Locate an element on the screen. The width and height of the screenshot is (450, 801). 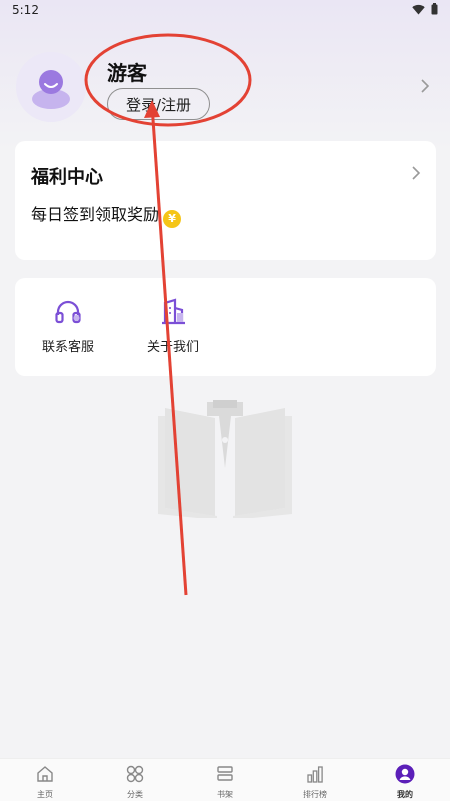
nav-label: 书架 is located at coordinates (225, 794).